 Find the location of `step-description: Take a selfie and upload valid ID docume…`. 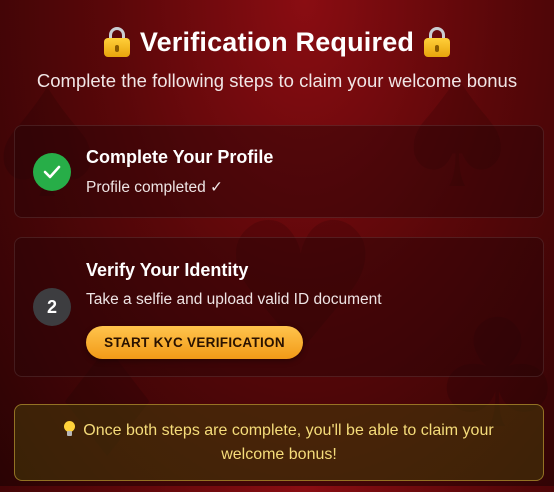

step-description: Take a selfie and upload valid ID docume… is located at coordinates (234, 299).